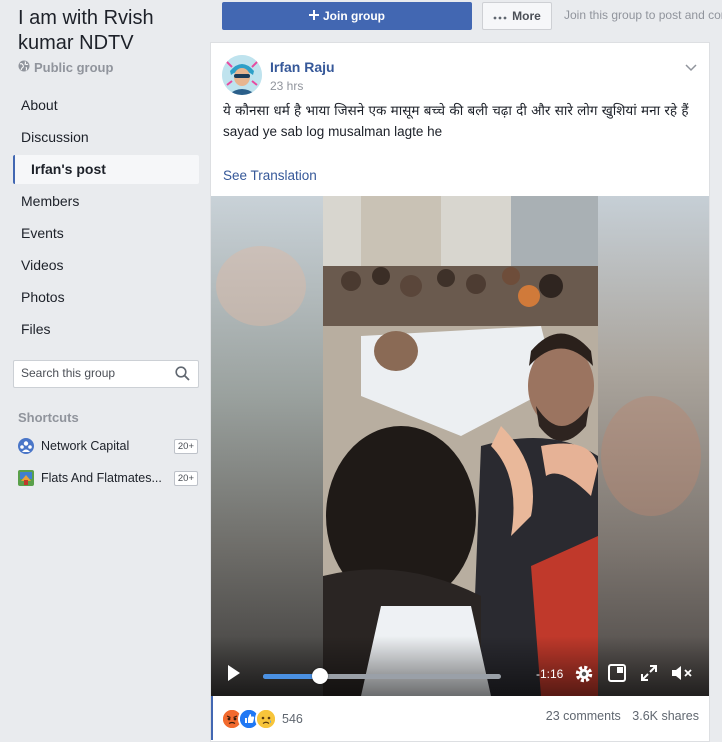  What do you see at coordinates (292, 719) in the screenshot?
I see `reaction-count: 546` at bounding box center [292, 719].